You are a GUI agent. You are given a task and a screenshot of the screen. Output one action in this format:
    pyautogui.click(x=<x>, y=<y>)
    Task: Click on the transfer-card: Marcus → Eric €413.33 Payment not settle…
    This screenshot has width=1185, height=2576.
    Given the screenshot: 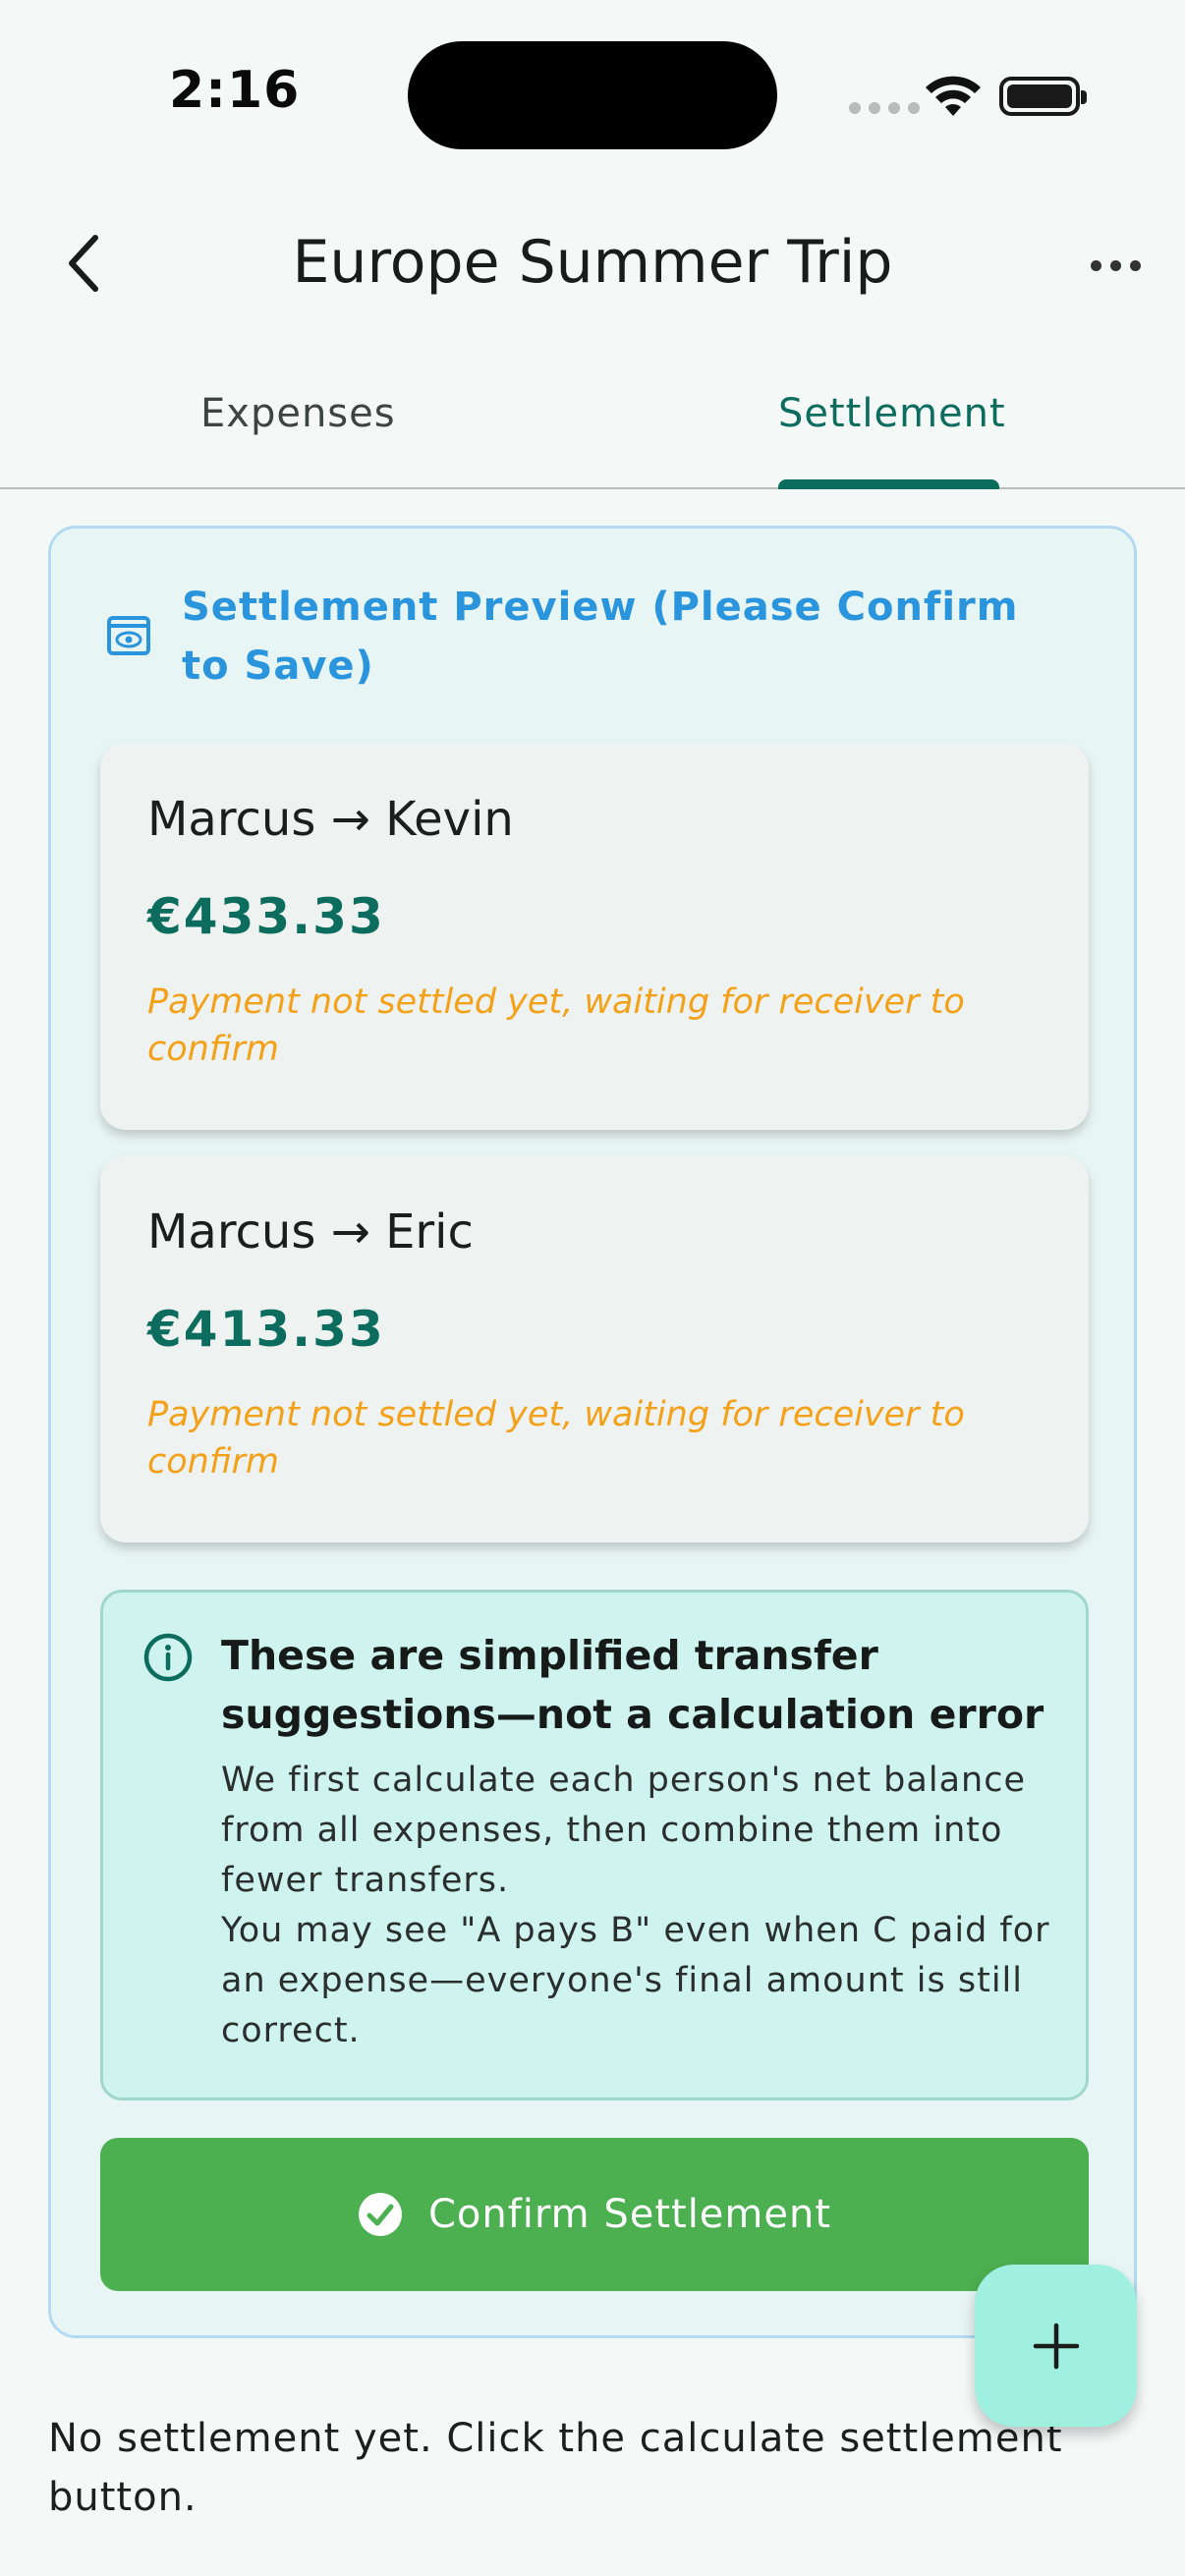 What is the action you would take?
    pyautogui.click(x=594, y=1348)
    